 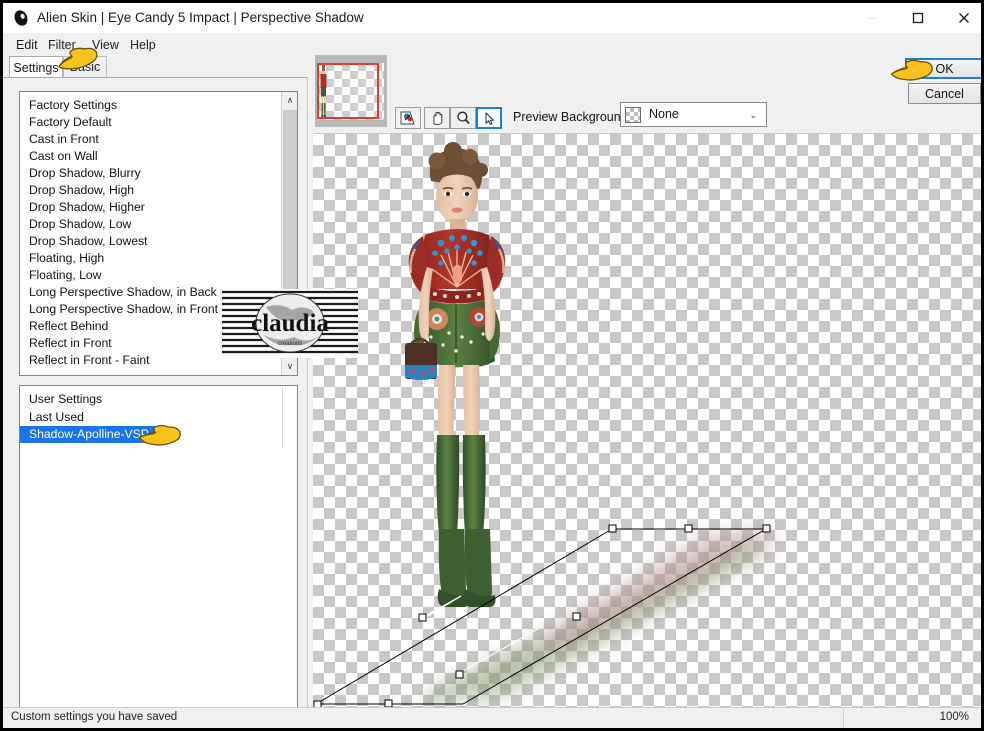 What do you see at coordinates (282, 417) in the screenshot?
I see `user-list-divider` at bounding box center [282, 417].